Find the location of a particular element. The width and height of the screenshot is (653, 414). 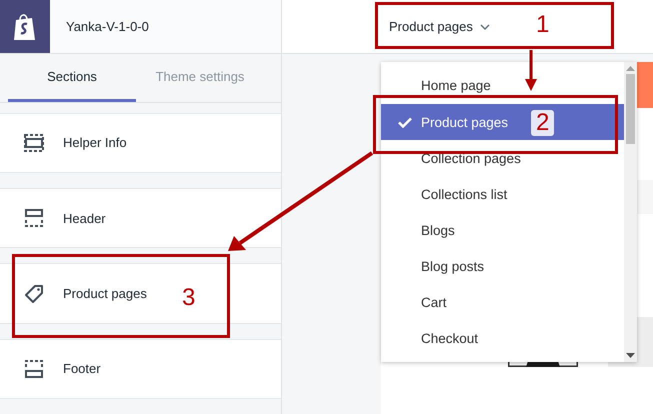

footer-layout-icon is located at coordinates (34, 368).